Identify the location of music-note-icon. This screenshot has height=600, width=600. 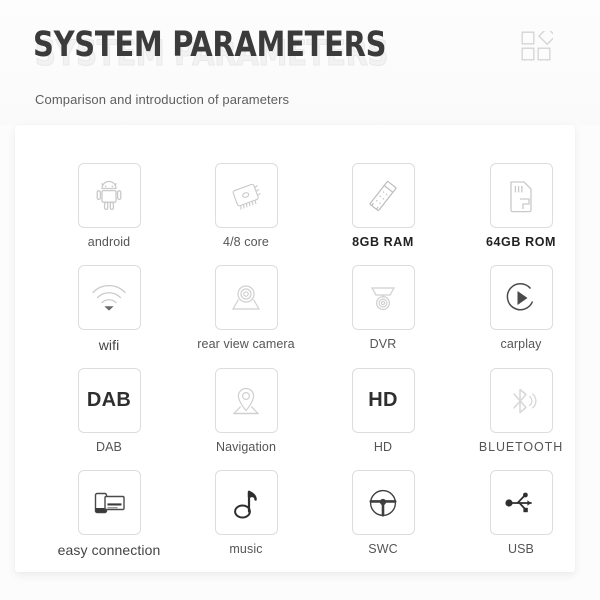
(246, 503).